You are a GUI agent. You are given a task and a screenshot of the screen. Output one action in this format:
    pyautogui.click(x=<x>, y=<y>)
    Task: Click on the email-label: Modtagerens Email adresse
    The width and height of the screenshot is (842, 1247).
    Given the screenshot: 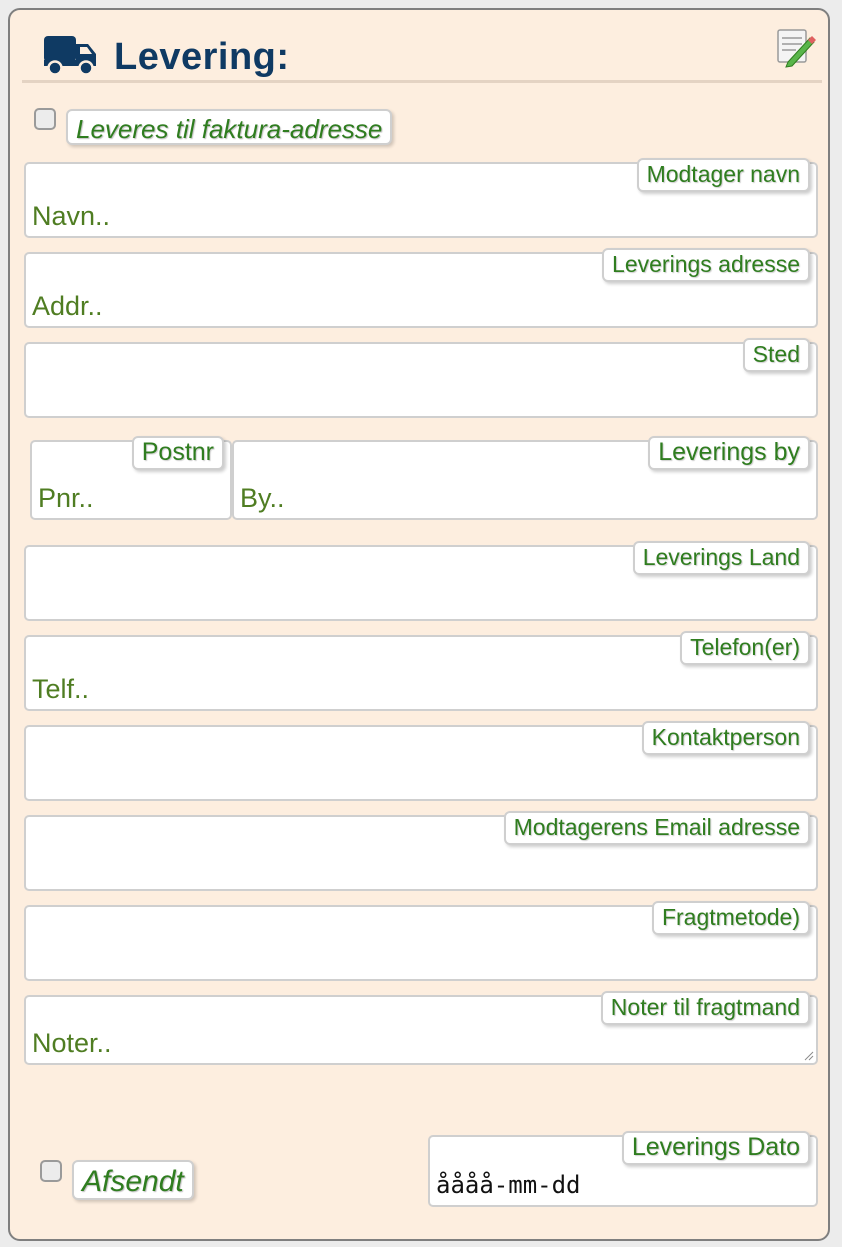 What is the action you would take?
    pyautogui.click(x=656, y=828)
    